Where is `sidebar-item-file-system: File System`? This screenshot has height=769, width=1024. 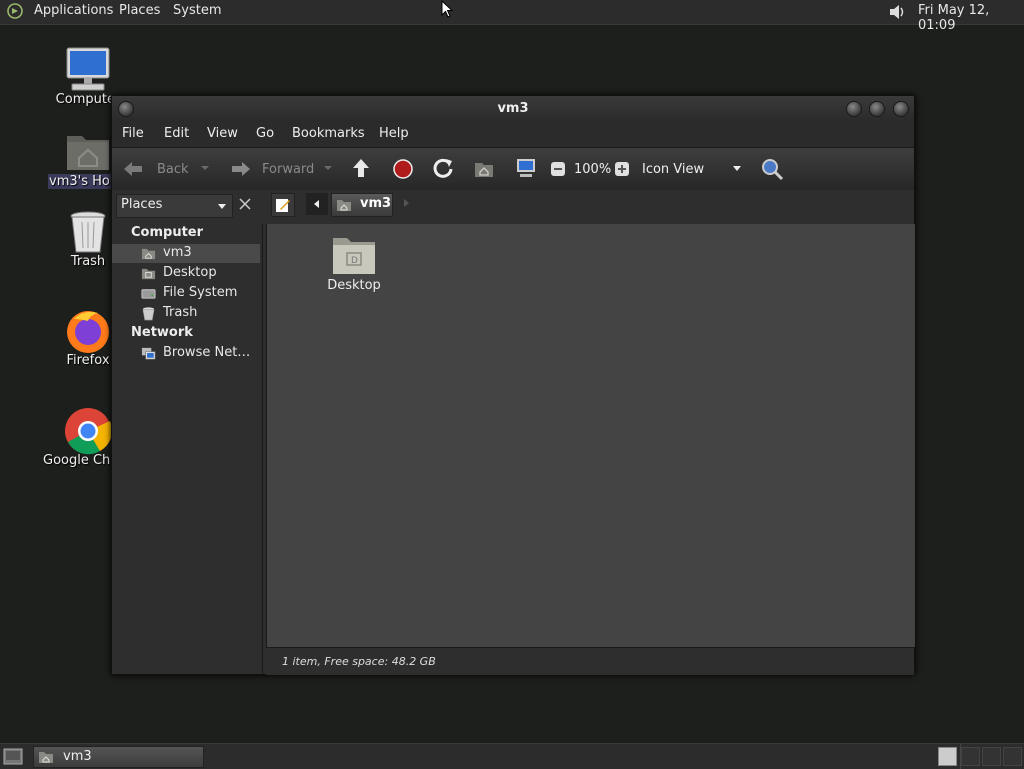 sidebar-item-file-system: File System is located at coordinates (186, 293).